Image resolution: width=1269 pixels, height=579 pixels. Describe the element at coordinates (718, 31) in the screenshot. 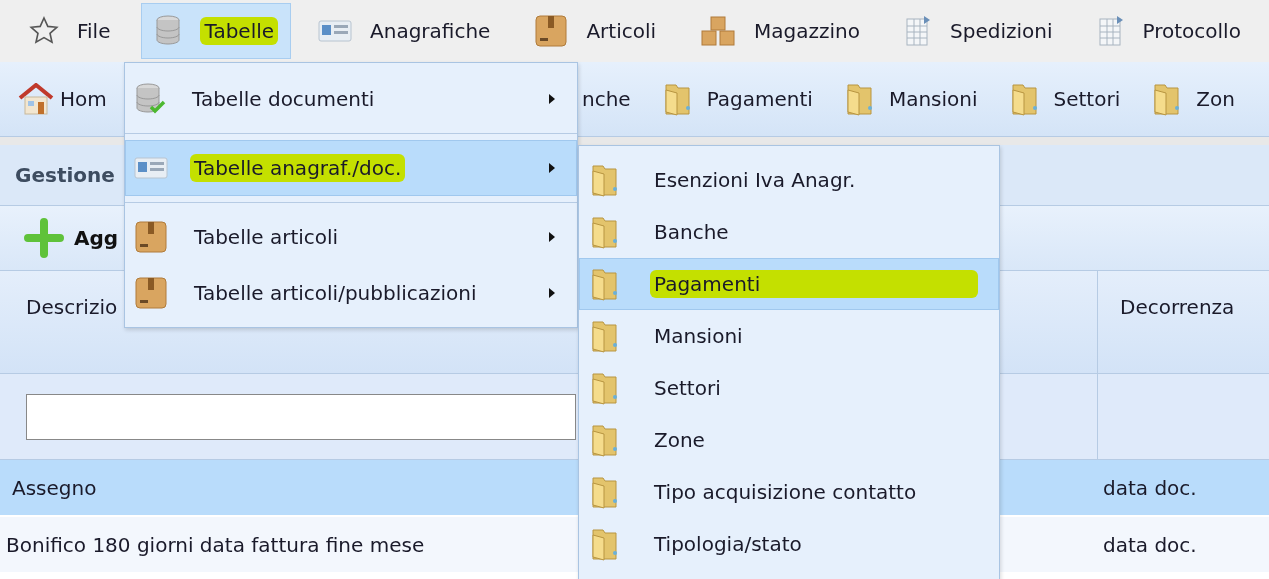

I see `boxes-icon` at that location.